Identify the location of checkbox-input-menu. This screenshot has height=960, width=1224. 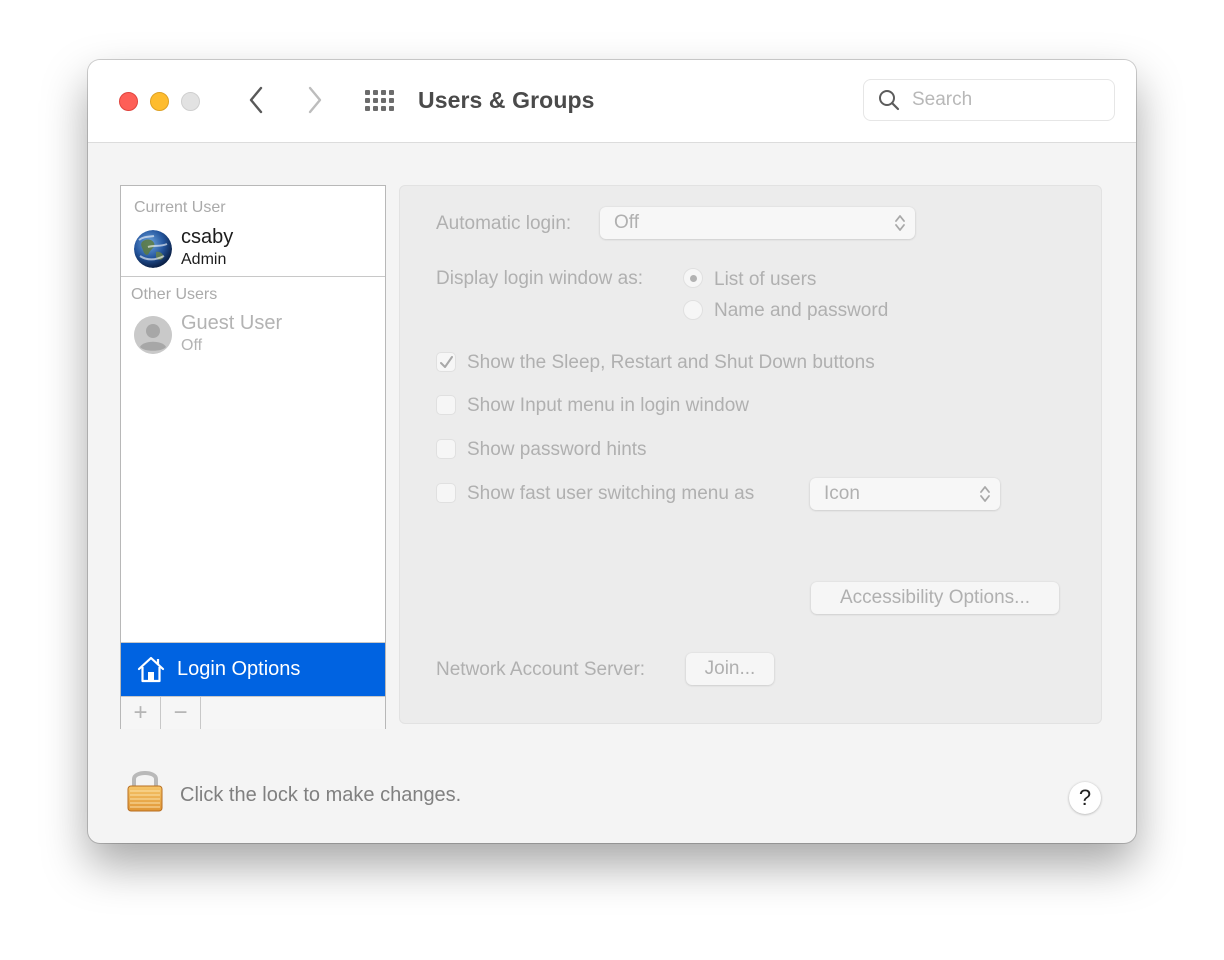
(446, 405).